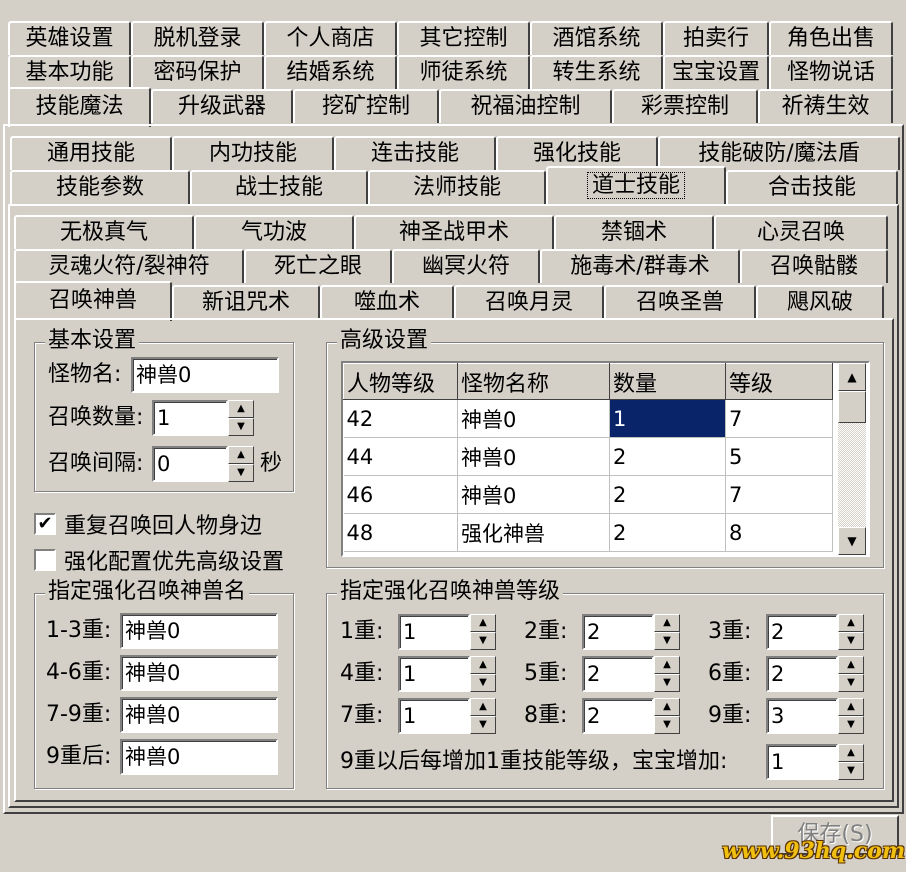  Describe the element at coordinates (529, 302) in the screenshot. I see `tab-summon-moon-spirit: 召唤月灵` at that location.